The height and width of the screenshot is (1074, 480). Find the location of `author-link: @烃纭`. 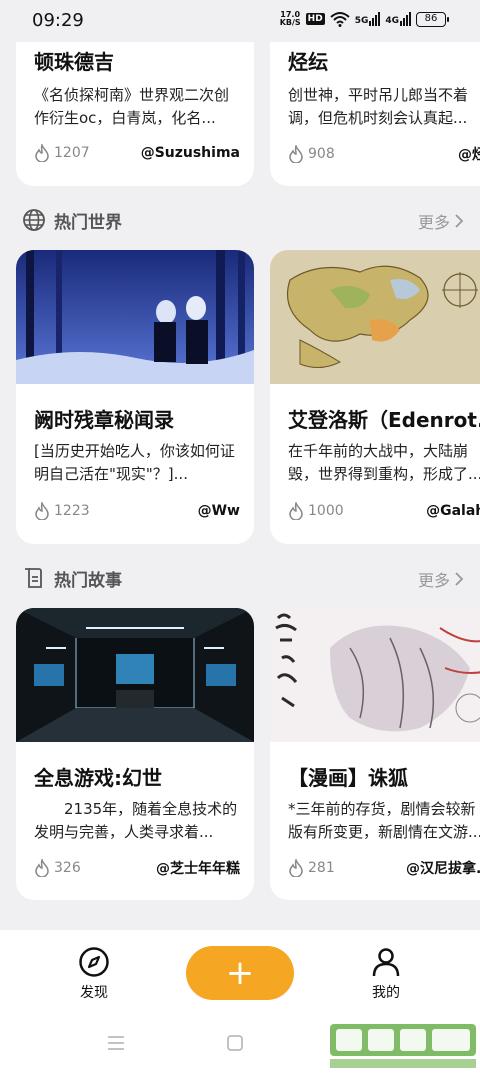

author-link: @烃纭 is located at coordinates (469, 154).